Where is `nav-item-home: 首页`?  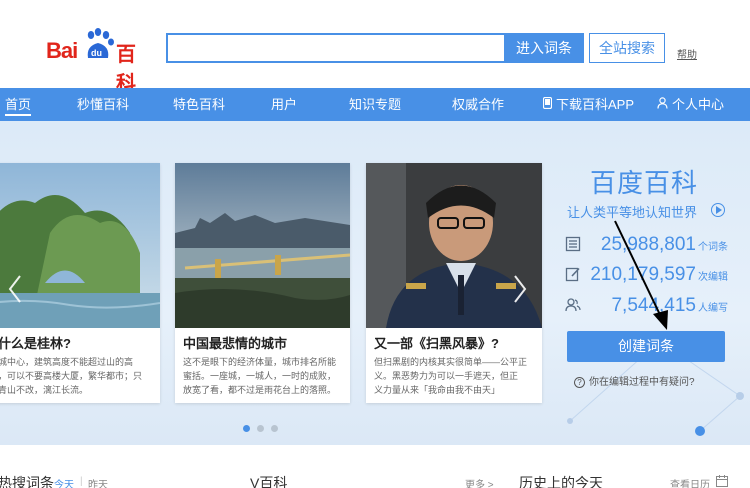
nav-item-home: 首页 is located at coordinates (18, 102).